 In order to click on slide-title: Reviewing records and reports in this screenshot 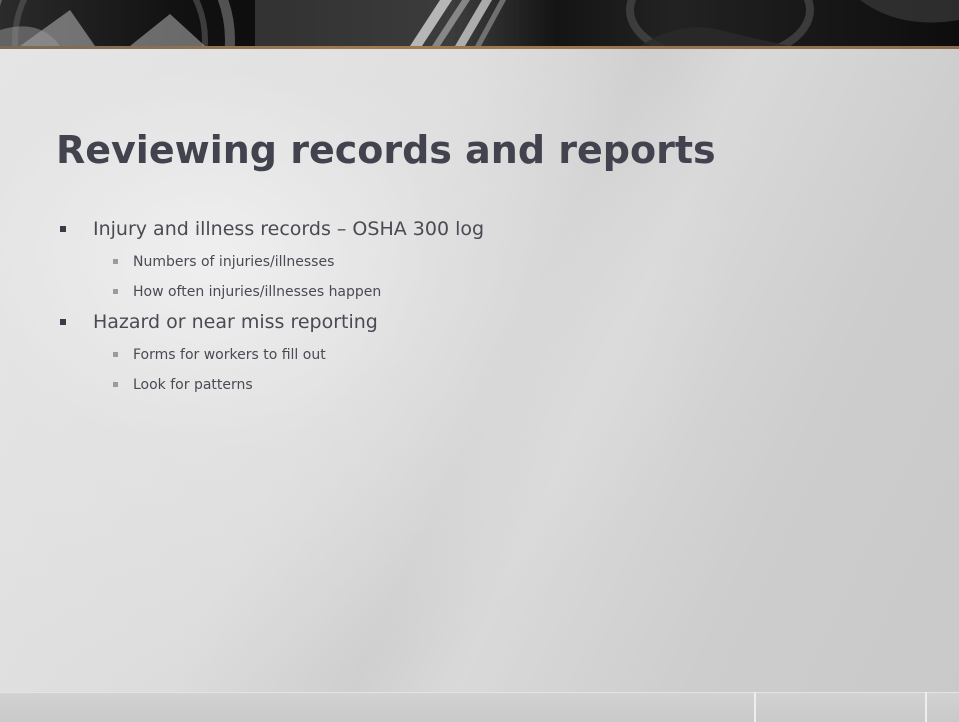, I will do `click(386, 150)`.